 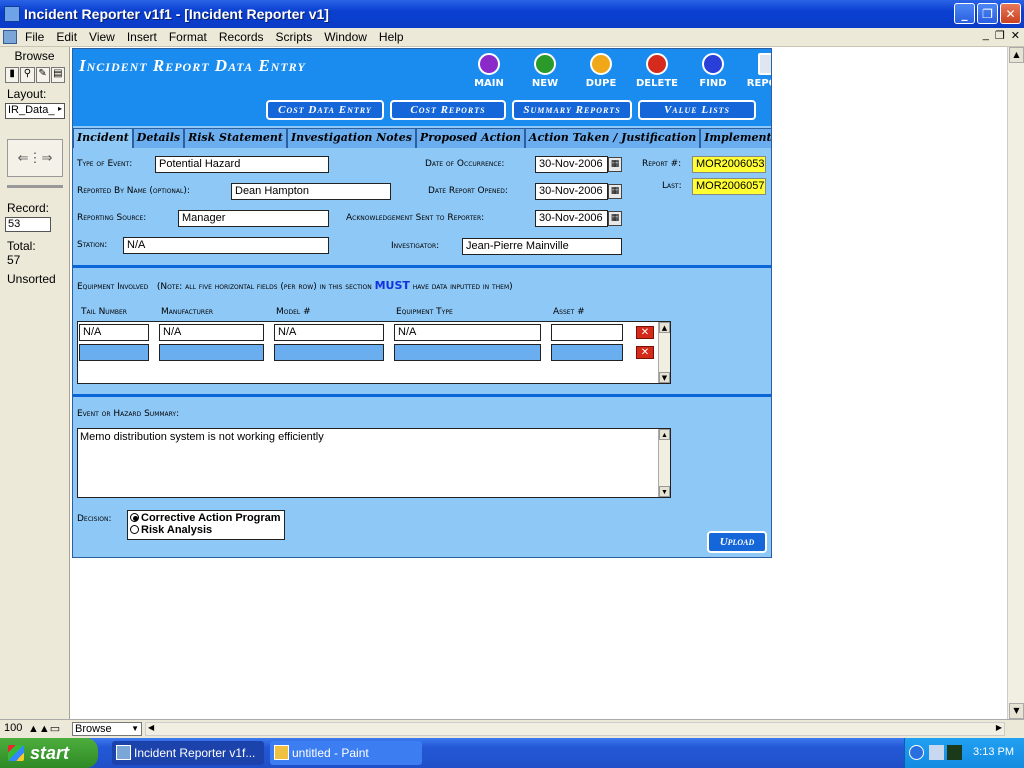 What do you see at coordinates (44, 728) in the screenshot?
I see `zoom-controls-icon: ▲▲▭` at bounding box center [44, 728].